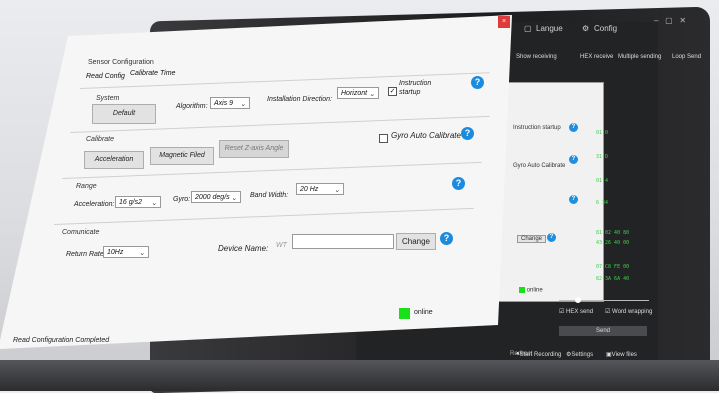 The image size is (719, 393). Describe the element at coordinates (100, 139) in the screenshot. I see `calibrate-section-label: Calibrate` at that location.